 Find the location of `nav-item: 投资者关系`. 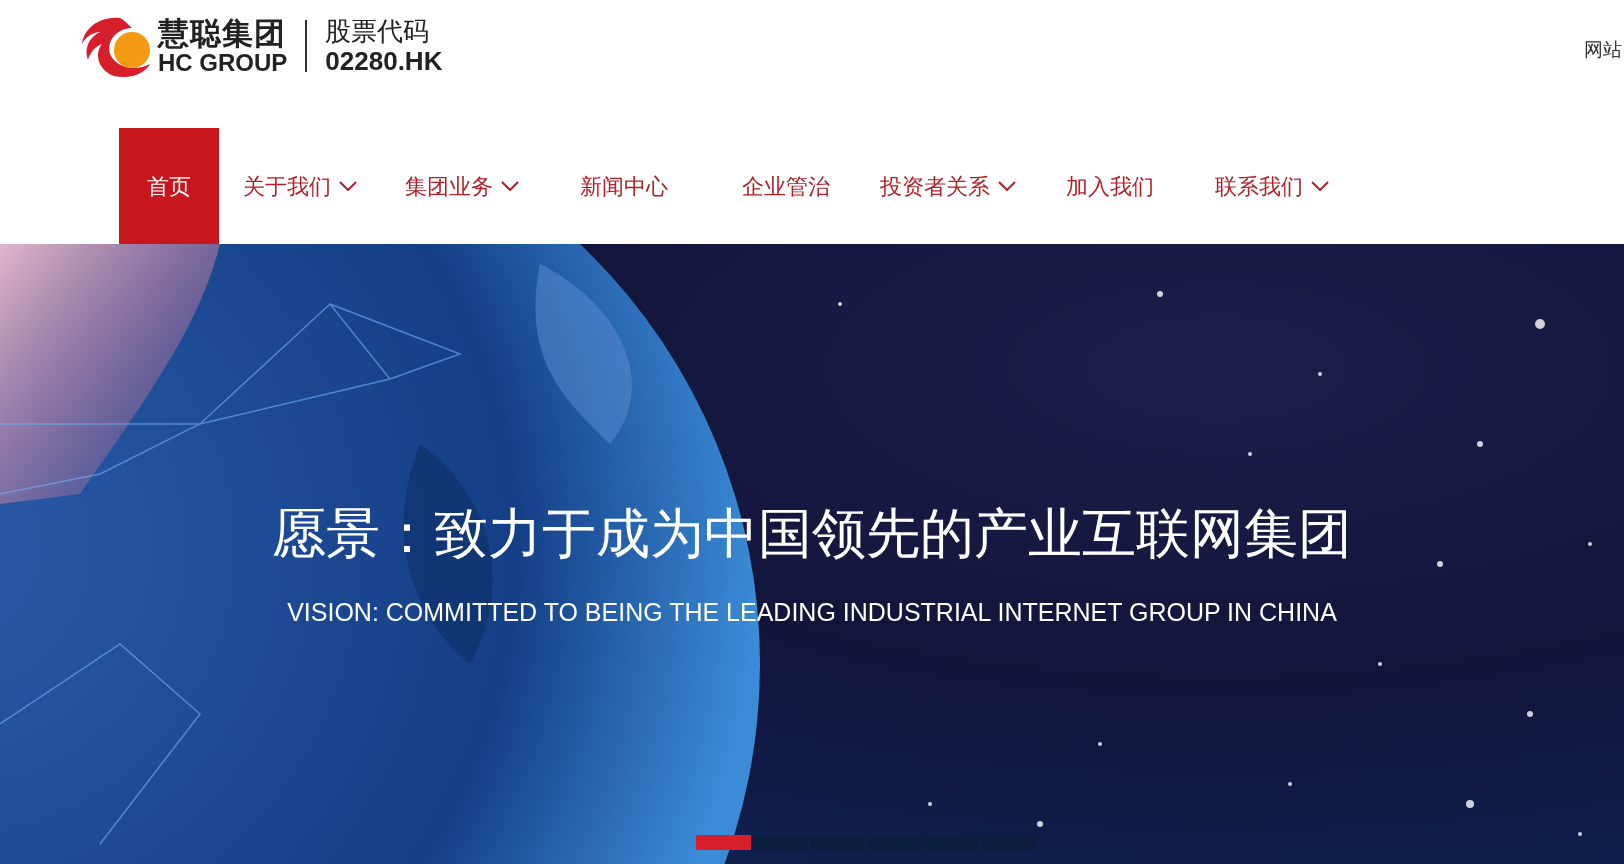

nav-item: 投资者关系 is located at coordinates (948, 186).